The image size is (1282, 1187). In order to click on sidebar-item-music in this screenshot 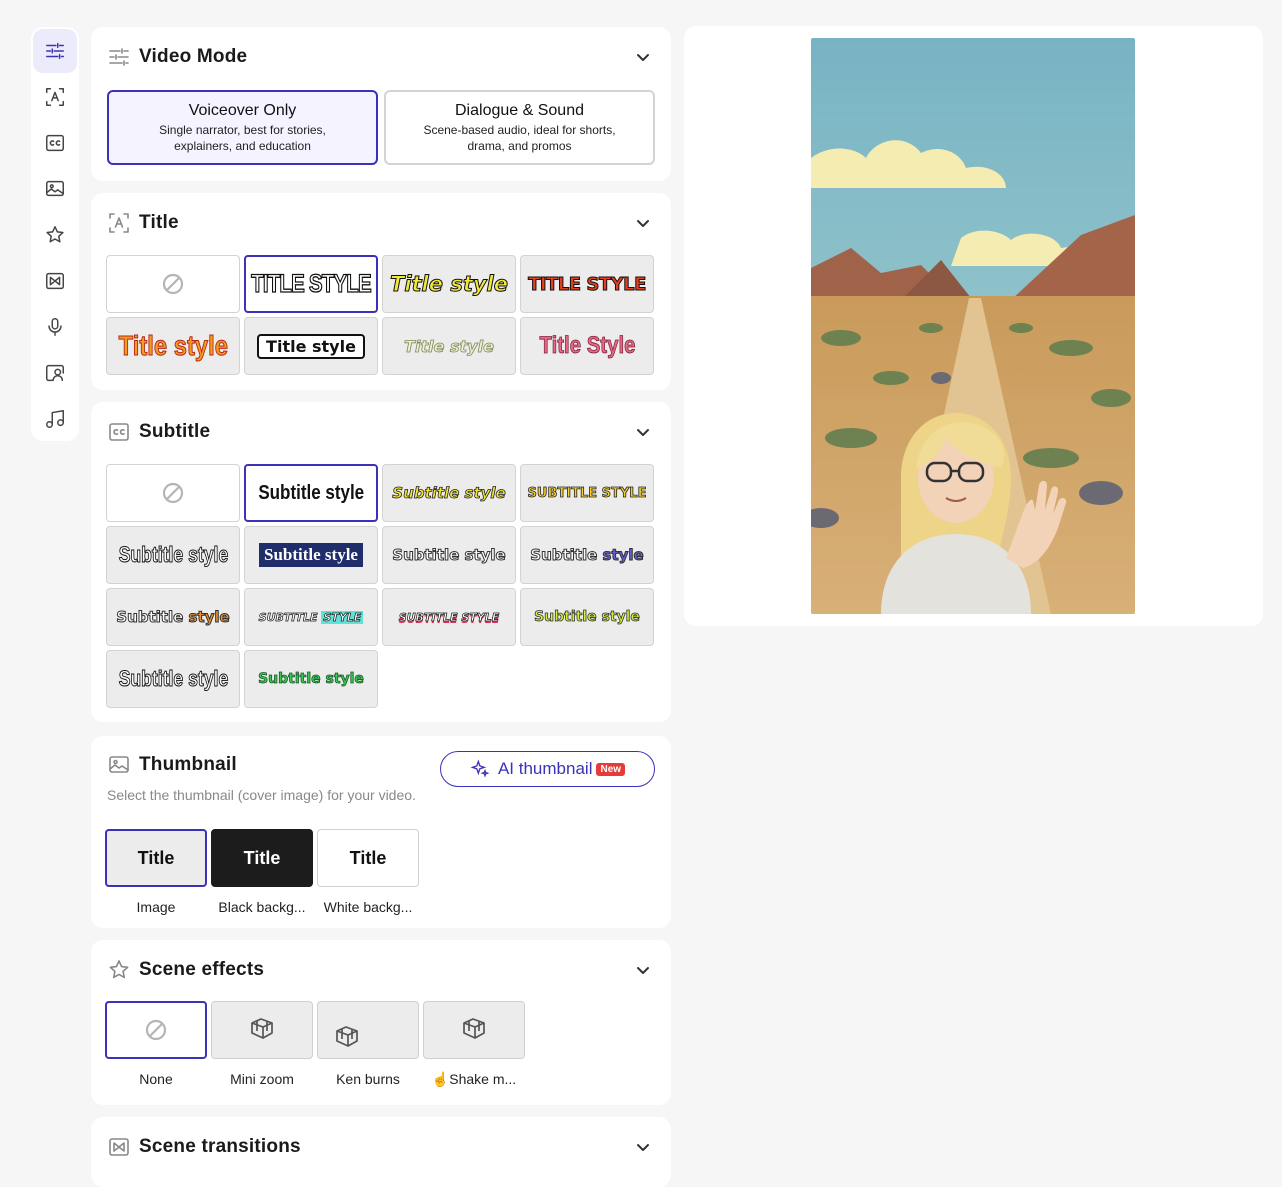, I will do `click(55, 419)`.